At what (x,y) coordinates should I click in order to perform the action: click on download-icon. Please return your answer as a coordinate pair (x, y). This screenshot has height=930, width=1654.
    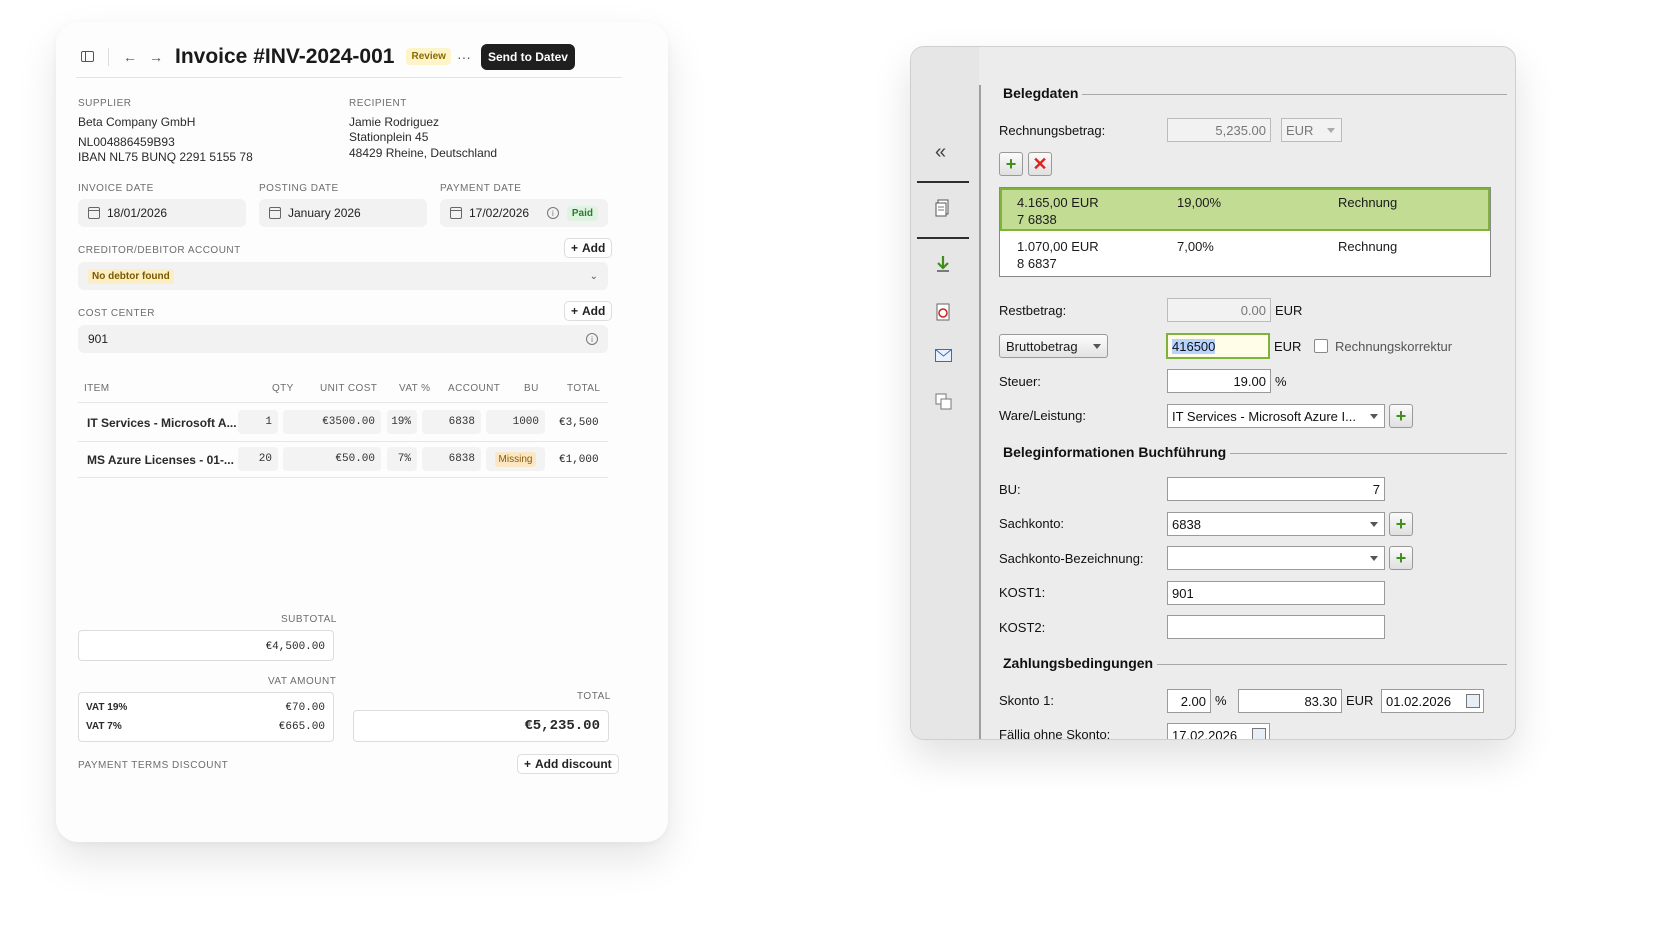
    Looking at the image, I should click on (943, 266).